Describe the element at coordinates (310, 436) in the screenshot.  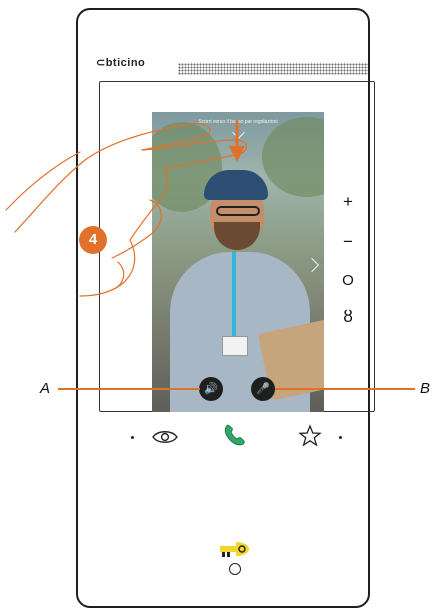
I see `star-icon` at that location.